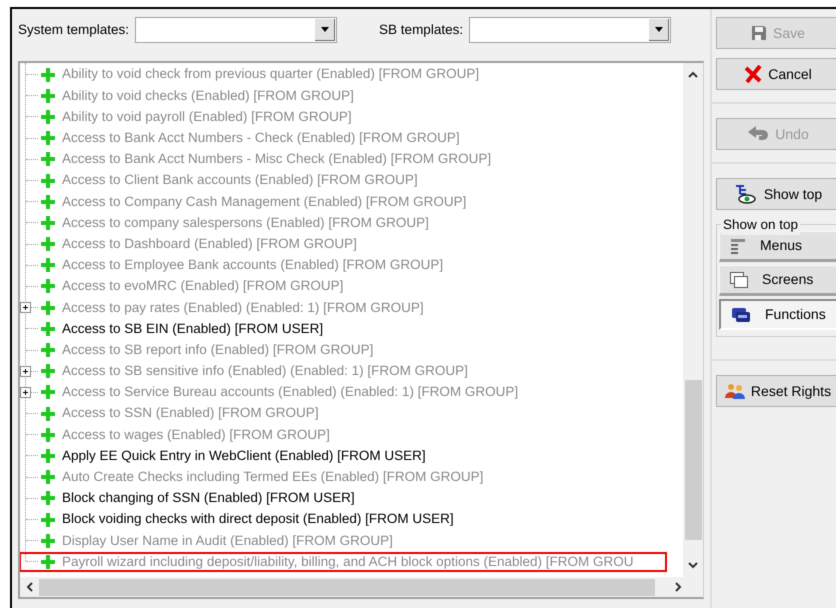 The height and width of the screenshot is (608, 836). Describe the element at coordinates (348, 562) in the screenshot. I see `right-item: Payroll wizard including deposit/liability, billing, and ACH block options (Enabled) [FROM GROU` at that location.